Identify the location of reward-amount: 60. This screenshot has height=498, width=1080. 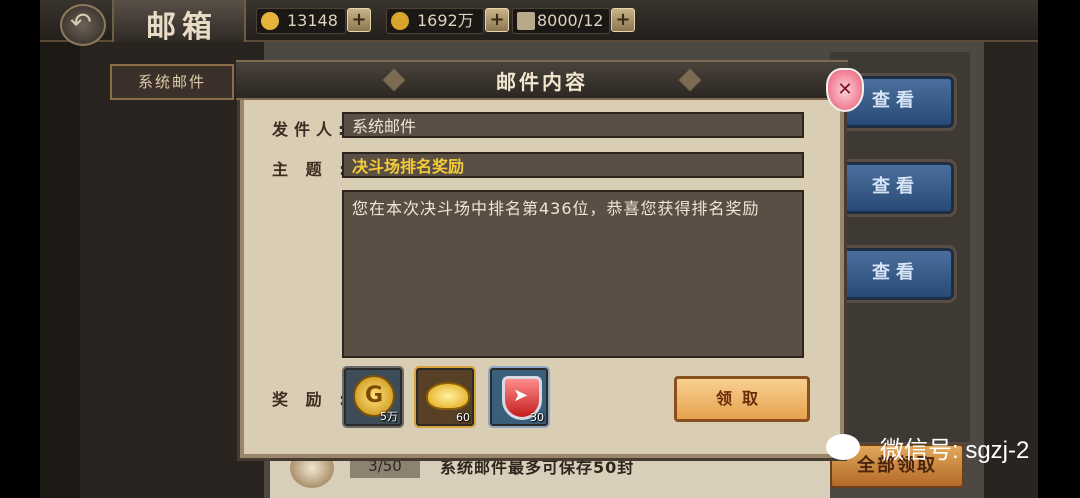
(463, 417).